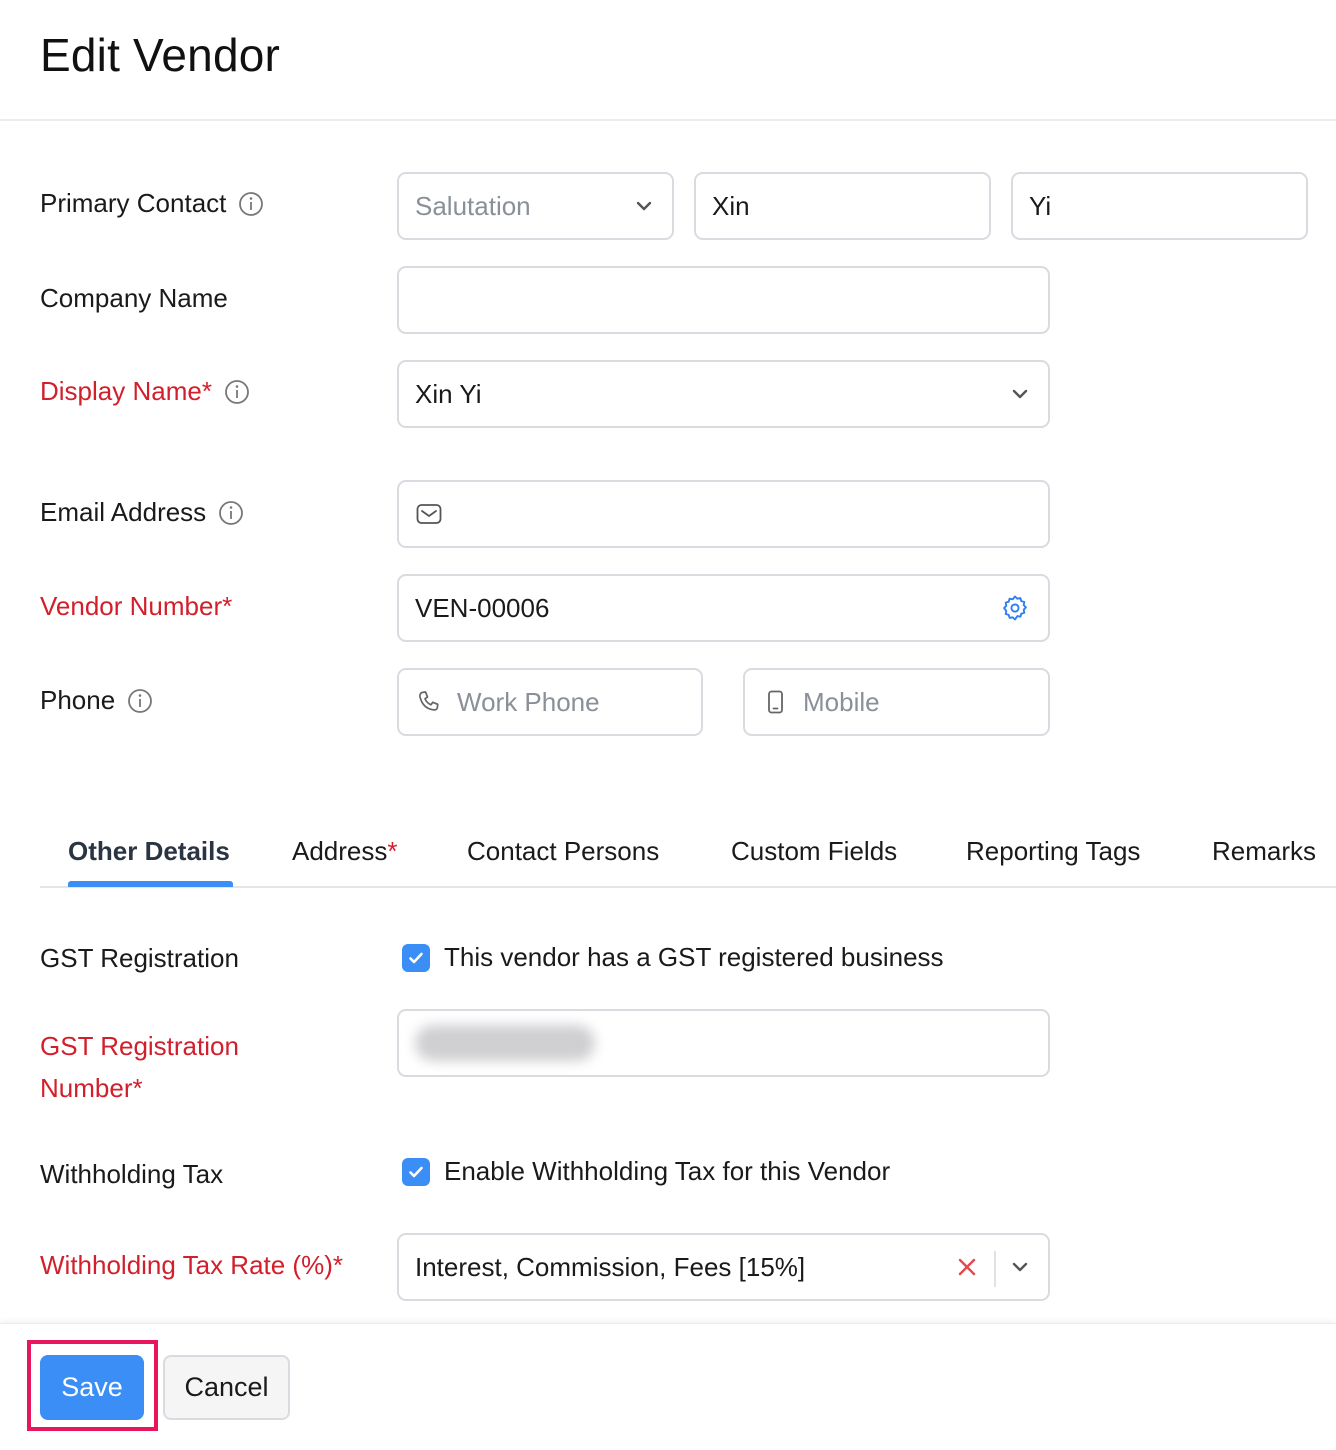 This screenshot has width=1336, height=1450. What do you see at coordinates (392, 851) in the screenshot?
I see `required-mark: *` at bounding box center [392, 851].